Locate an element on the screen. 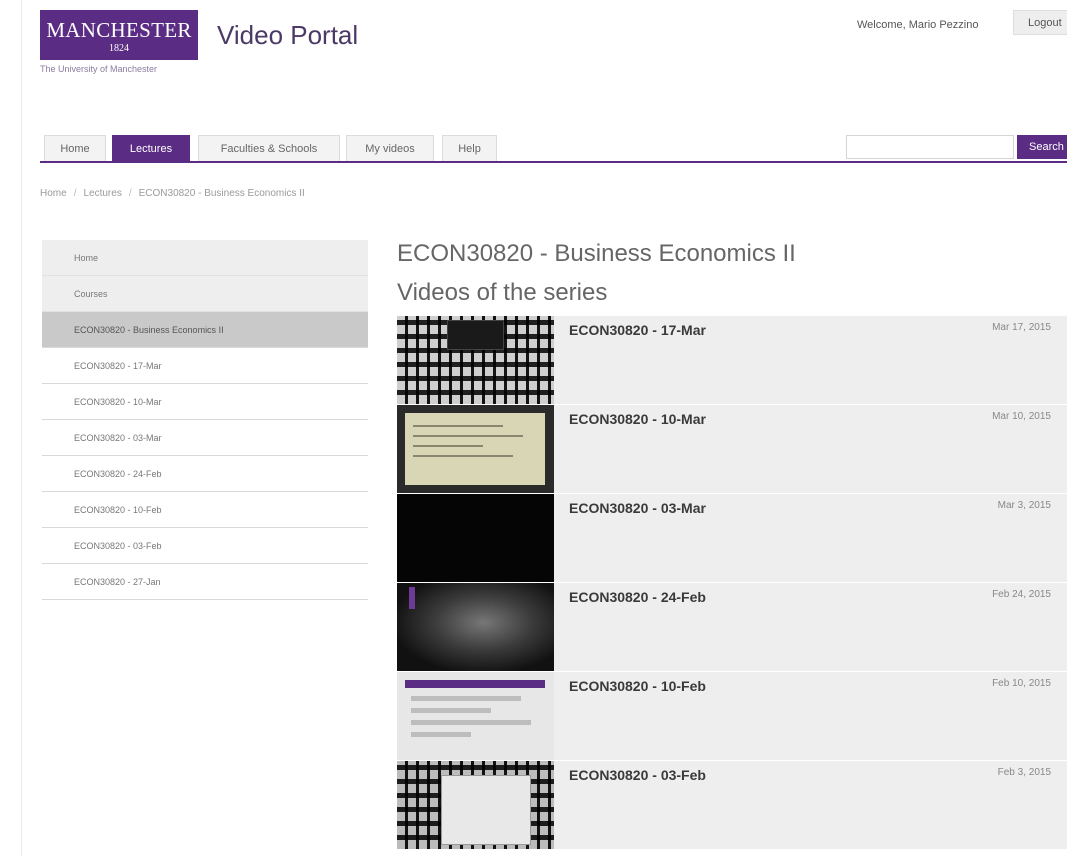 Image resolution: width=1067 pixels, height=856 pixels. breadcrumb-lectures: Lectures is located at coordinates (102, 193).